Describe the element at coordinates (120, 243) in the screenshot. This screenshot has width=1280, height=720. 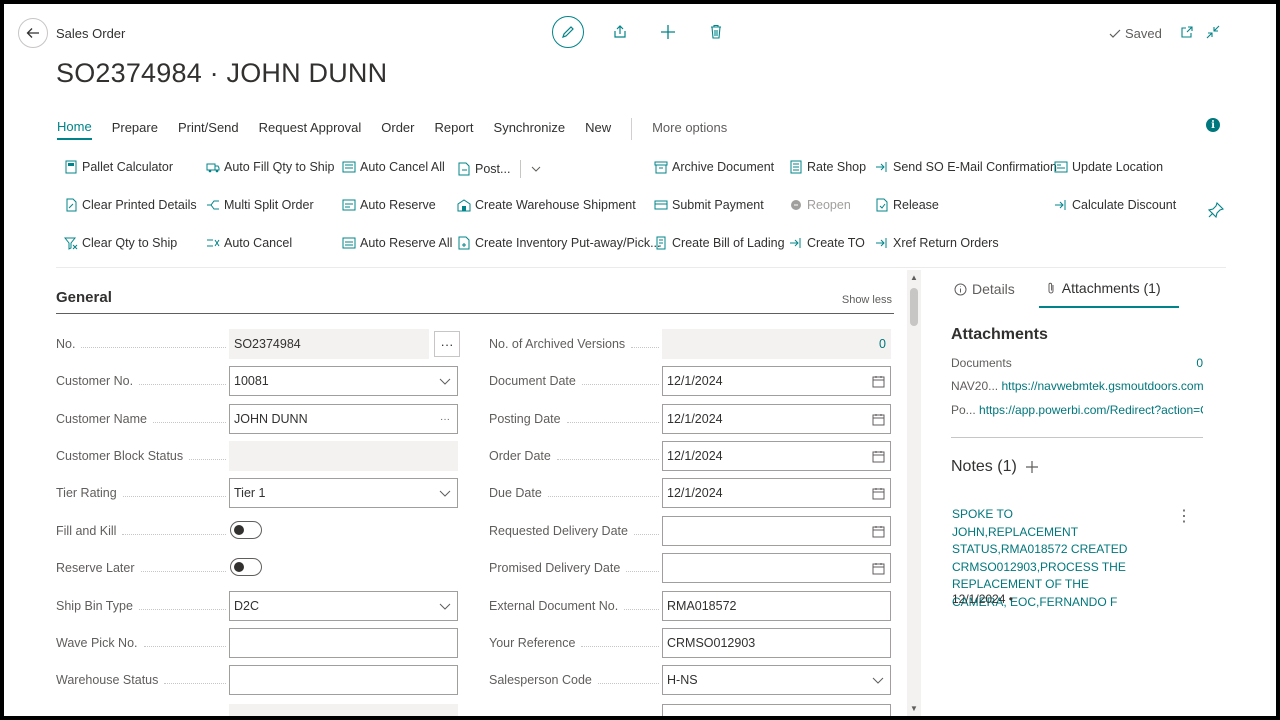
I see `clear-qty-to-ship-action: Clear Qty to Ship` at that location.